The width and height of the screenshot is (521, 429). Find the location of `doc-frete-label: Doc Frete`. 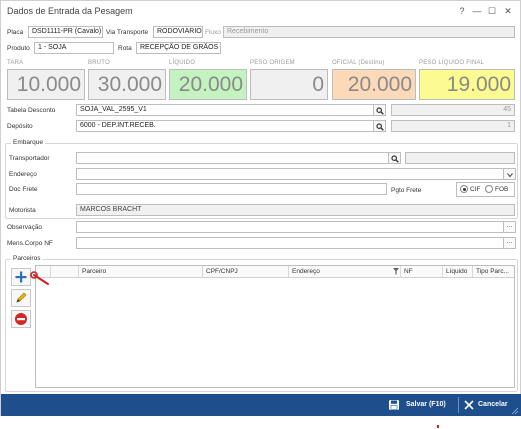

doc-frete-label: Doc Frete is located at coordinates (23, 189).